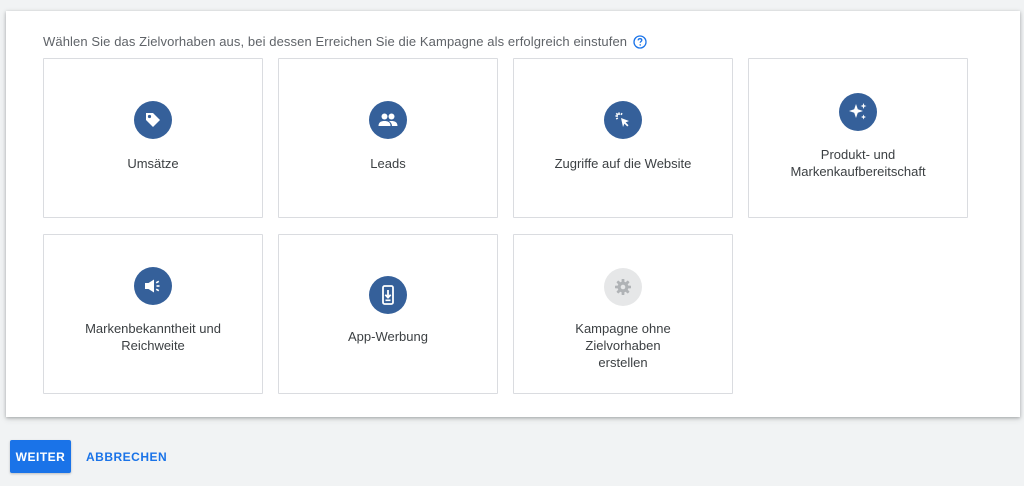  I want to click on tag-icon, so click(153, 120).